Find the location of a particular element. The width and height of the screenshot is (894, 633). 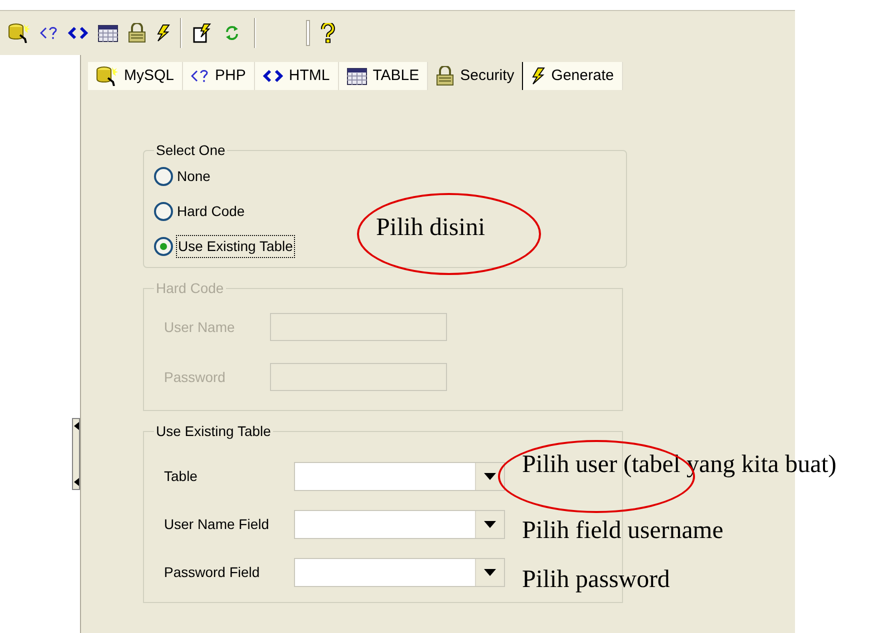

field-label: Table is located at coordinates (181, 476).